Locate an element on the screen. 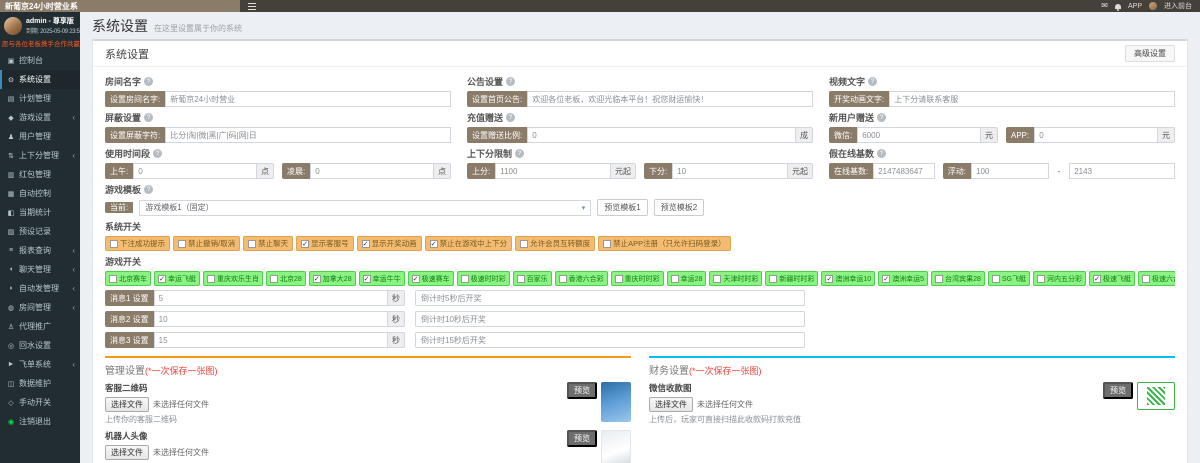 The width and height of the screenshot is (1200, 463). message1-seconds-input: 5 is located at coordinates (270, 298).